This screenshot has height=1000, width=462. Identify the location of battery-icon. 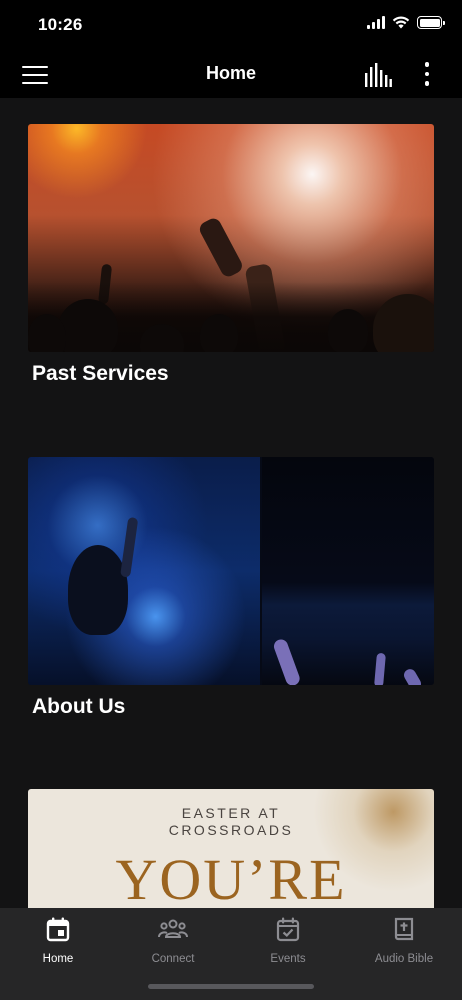
(431, 22).